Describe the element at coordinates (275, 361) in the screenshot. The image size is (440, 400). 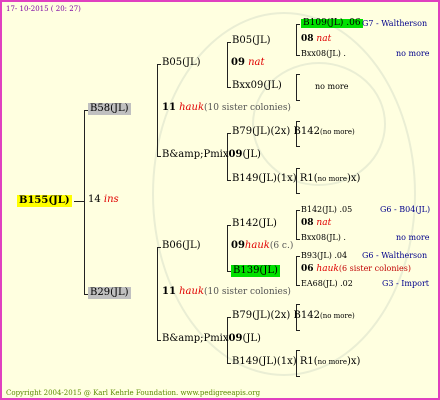
I see `gen3-h-id: B149(JL)(1x) R1(` at that location.